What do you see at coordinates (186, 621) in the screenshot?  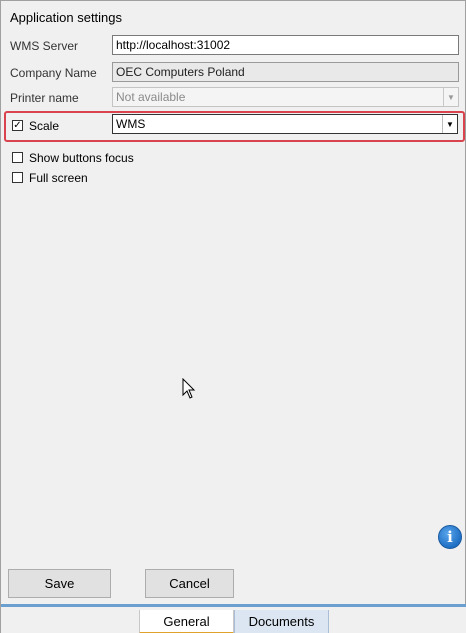 I see `tab-general: General` at bounding box center [186, 621].